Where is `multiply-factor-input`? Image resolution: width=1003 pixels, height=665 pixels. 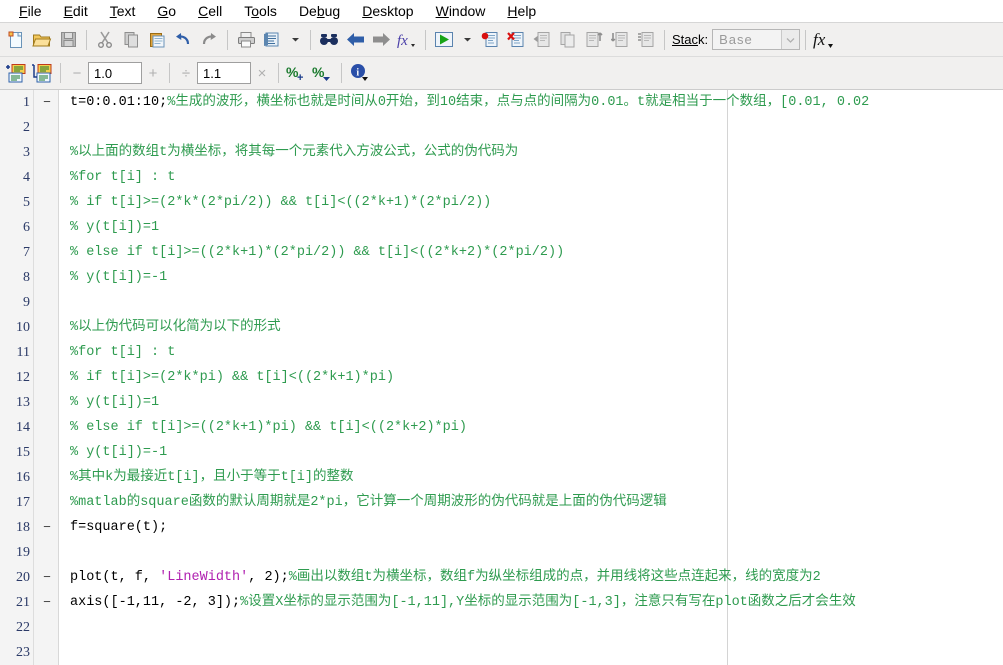 multiply-factor-input is located at coordinates (224, 73).